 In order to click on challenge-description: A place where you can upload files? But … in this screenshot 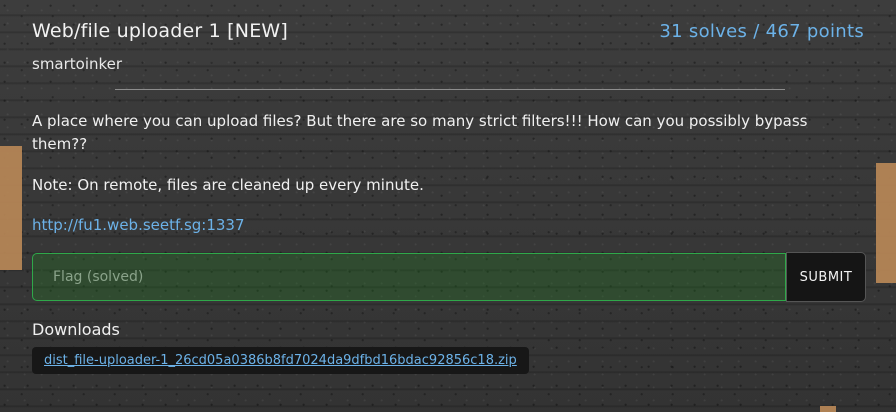, I will do `click(420, 132)`.